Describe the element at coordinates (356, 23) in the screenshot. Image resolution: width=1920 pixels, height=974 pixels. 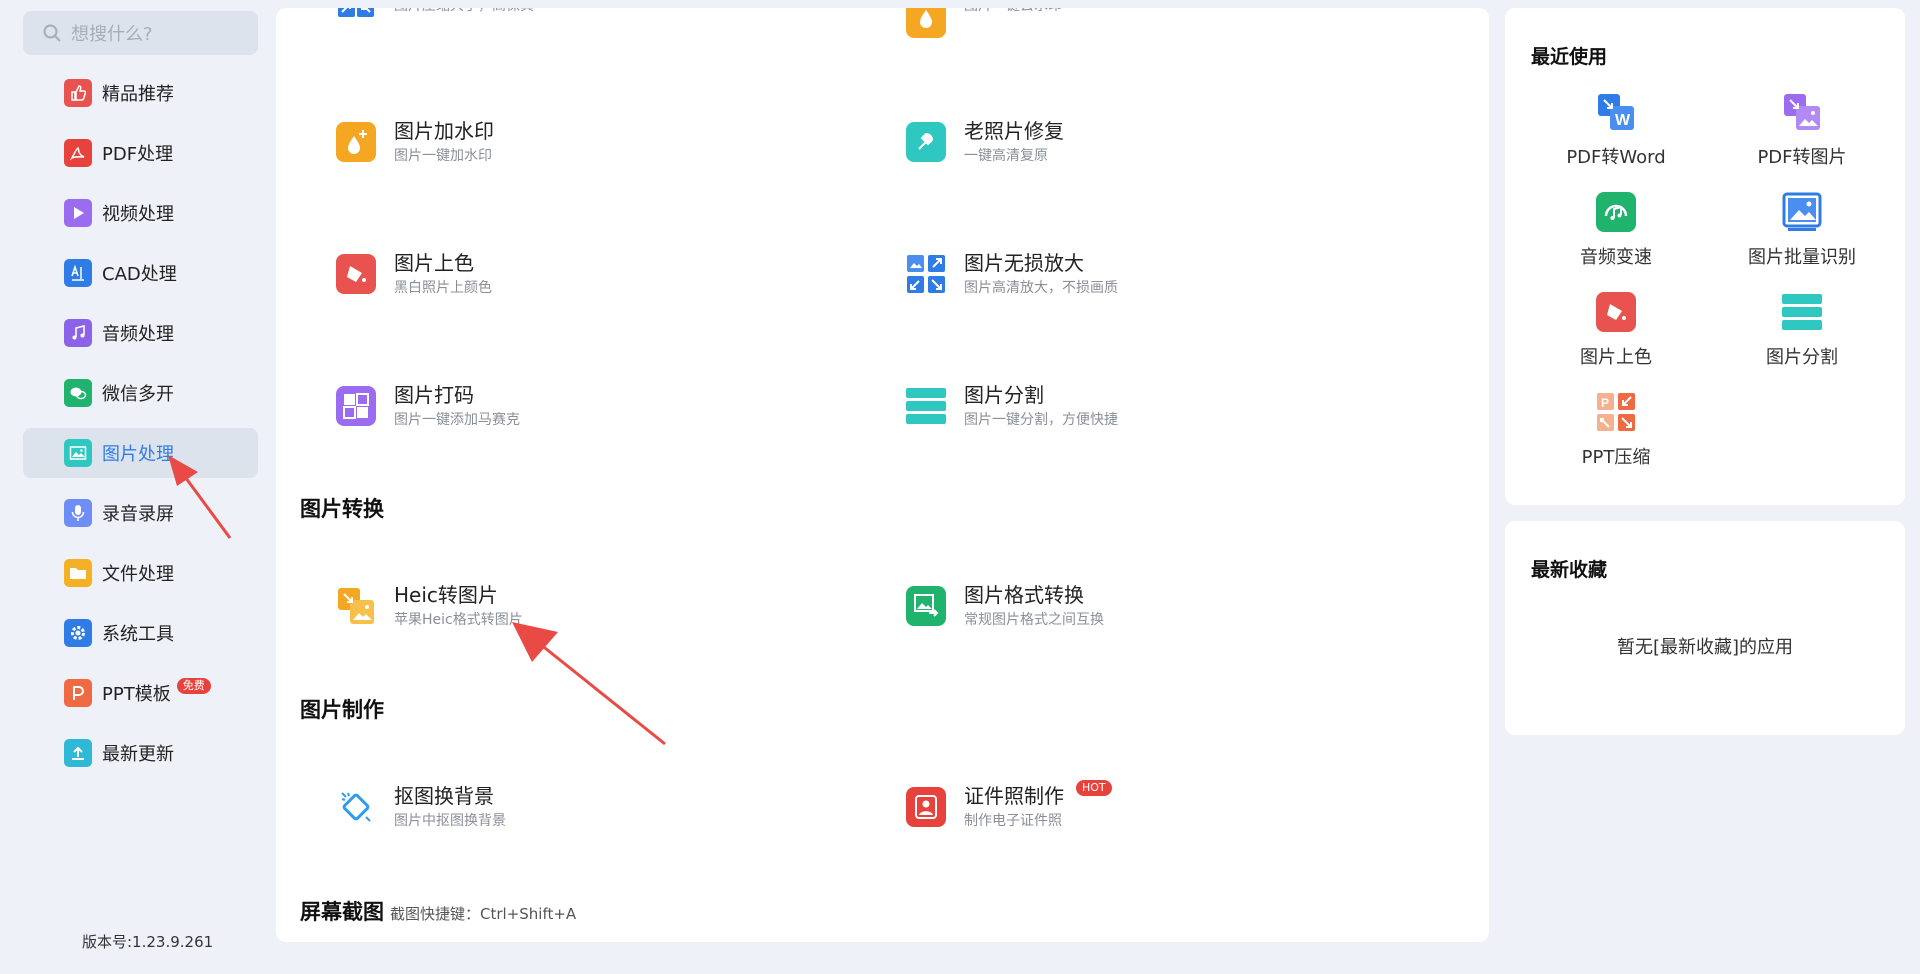
I see `compress-icon` at that location.